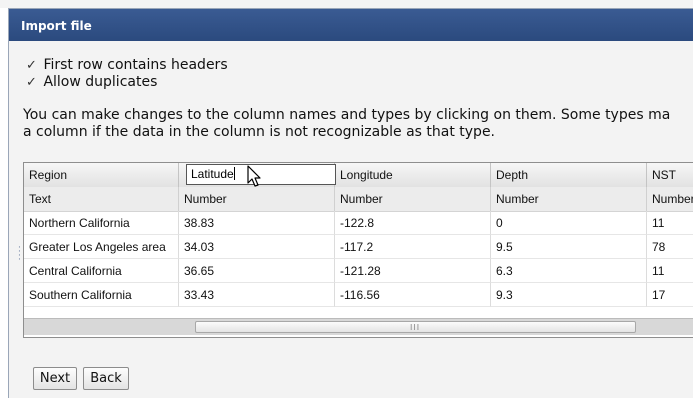 This screenshot has width=693, height=398. What do you see at coordinates (569, 199) in the screenshot?
I see `column-type-depth: Number` at bounding box center [569, 199].